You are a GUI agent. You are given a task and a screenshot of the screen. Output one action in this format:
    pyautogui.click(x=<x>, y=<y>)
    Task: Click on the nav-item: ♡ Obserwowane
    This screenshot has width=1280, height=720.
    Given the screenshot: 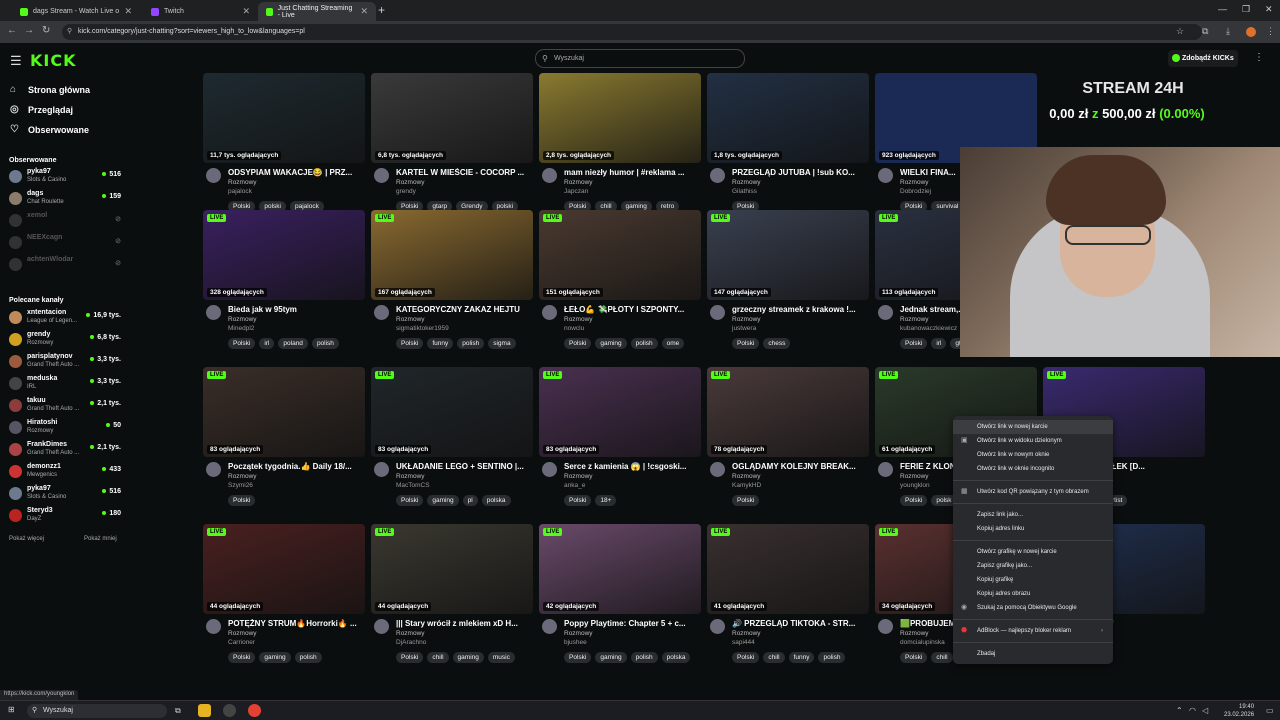 What is the action you would take?
    pyautogui.click(x=49, y=129)
    